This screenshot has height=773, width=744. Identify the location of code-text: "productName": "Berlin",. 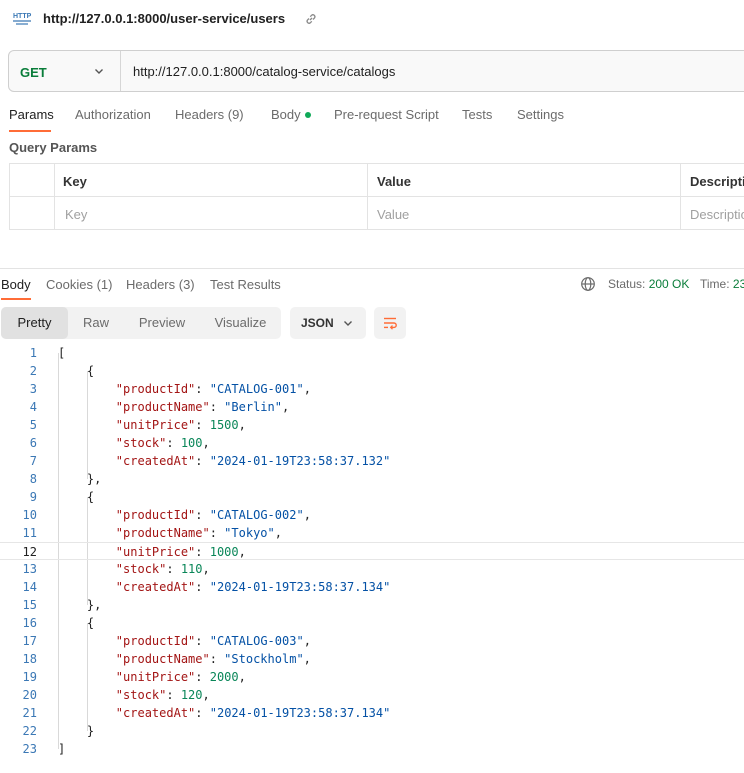
(202, 407).